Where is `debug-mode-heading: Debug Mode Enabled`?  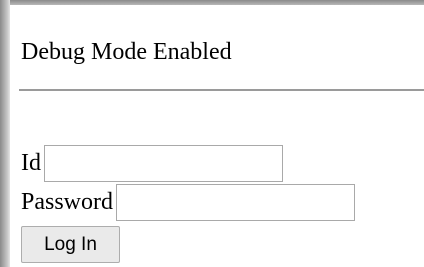
debug-mode-heading: Debug Mode Enabled is located at coordinates (126, 52).